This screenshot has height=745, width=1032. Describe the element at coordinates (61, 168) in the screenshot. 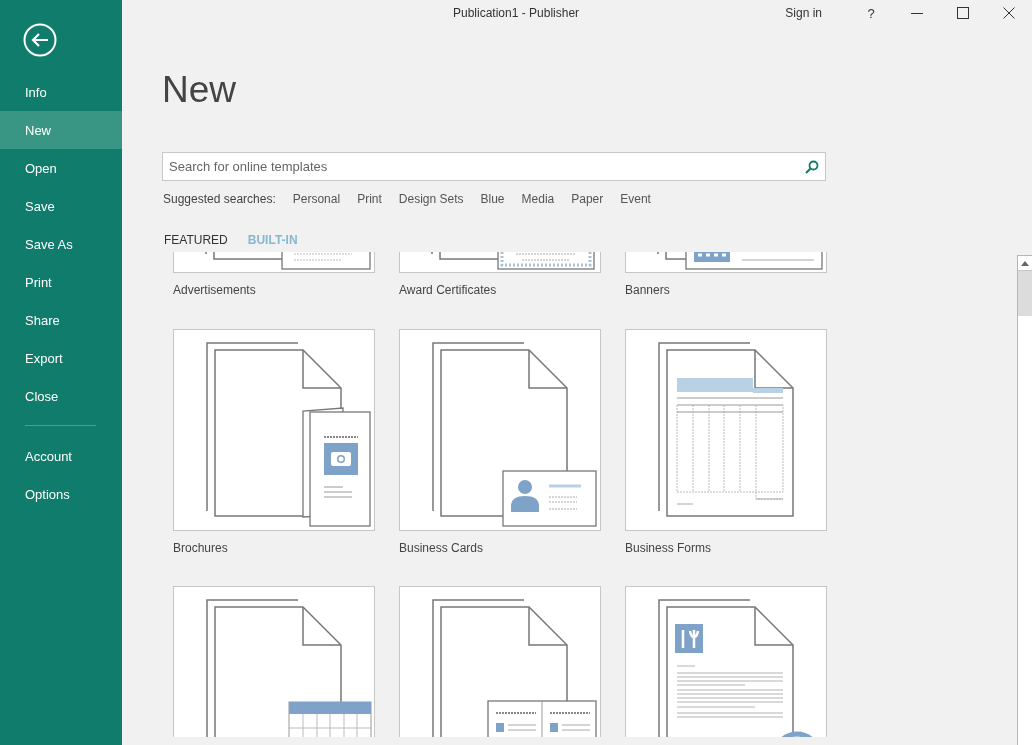

I see `sidebar-item: Open` at that location.